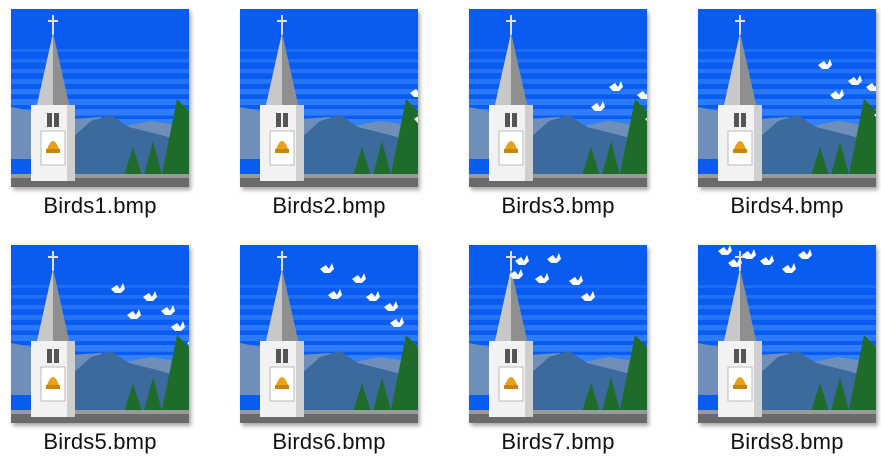  I want to click on file-item-birds5: Birds5.bmp, so click(100, 352).